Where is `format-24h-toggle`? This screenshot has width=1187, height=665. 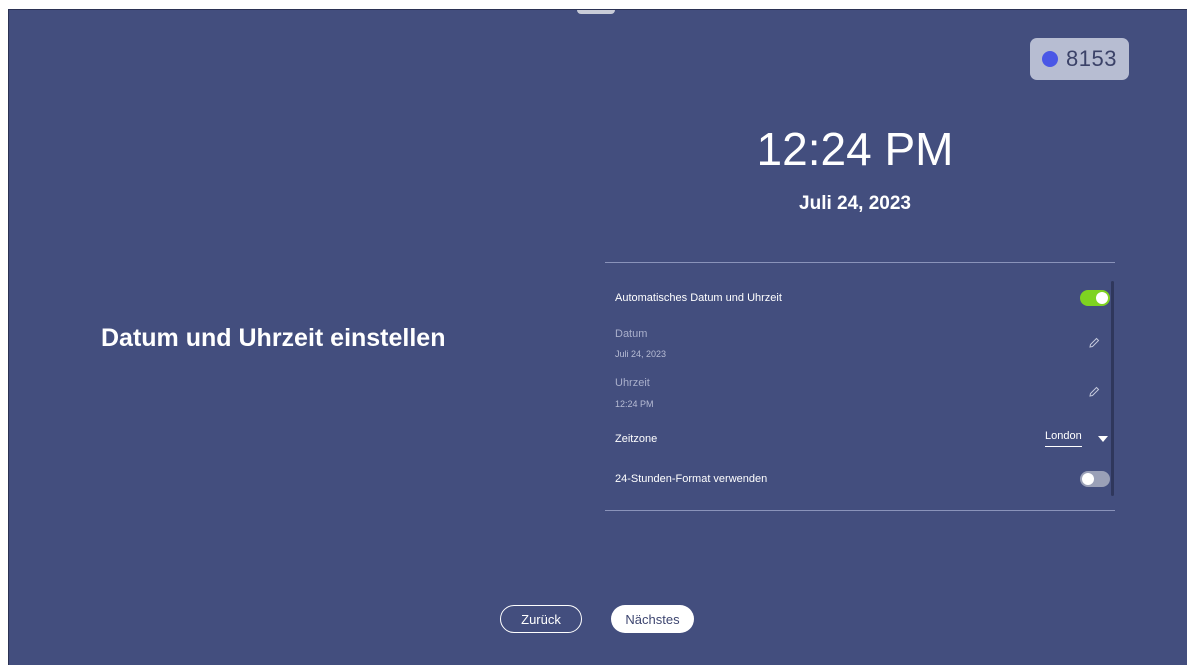
format-24h-toggle is located at coordinates (1095, 479).